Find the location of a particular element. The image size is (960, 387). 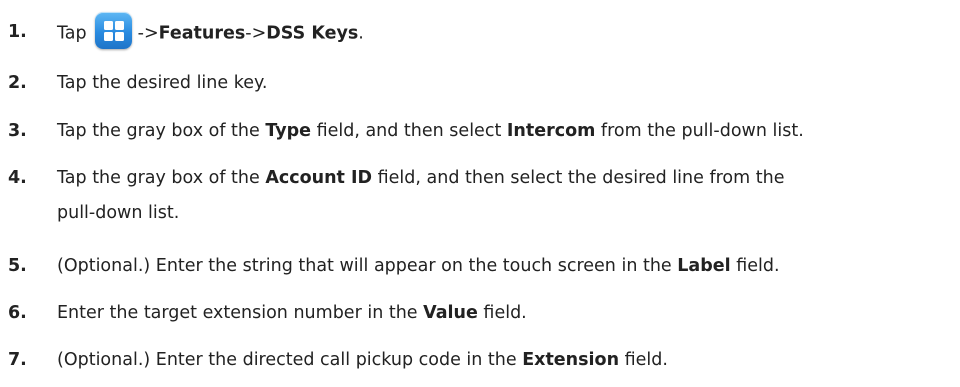

field-account-id: Account ID is located at coordinates (319, 178).